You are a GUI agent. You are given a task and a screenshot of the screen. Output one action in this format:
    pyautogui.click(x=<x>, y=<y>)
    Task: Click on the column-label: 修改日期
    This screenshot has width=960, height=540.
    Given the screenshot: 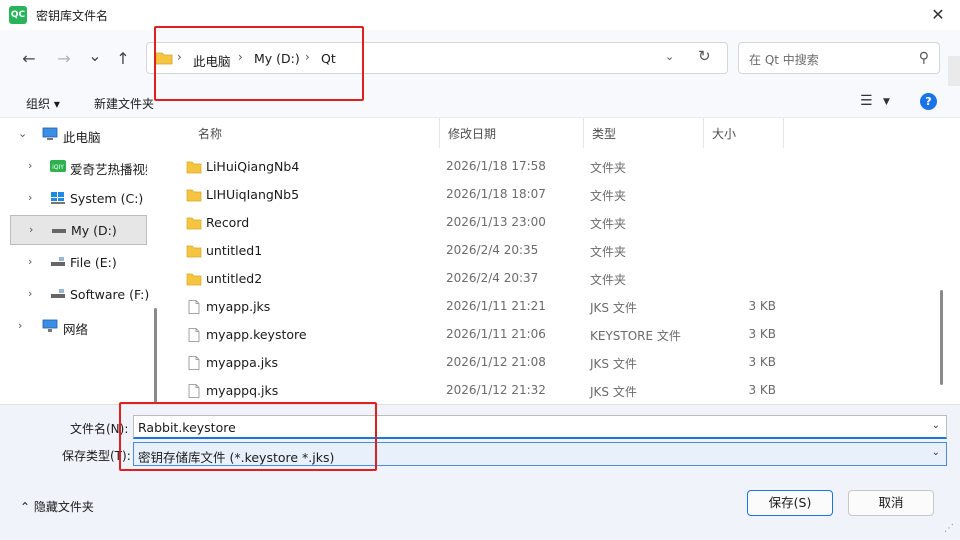 What is the action you would take?
    pyautogui.click(x=472, y=134)
    